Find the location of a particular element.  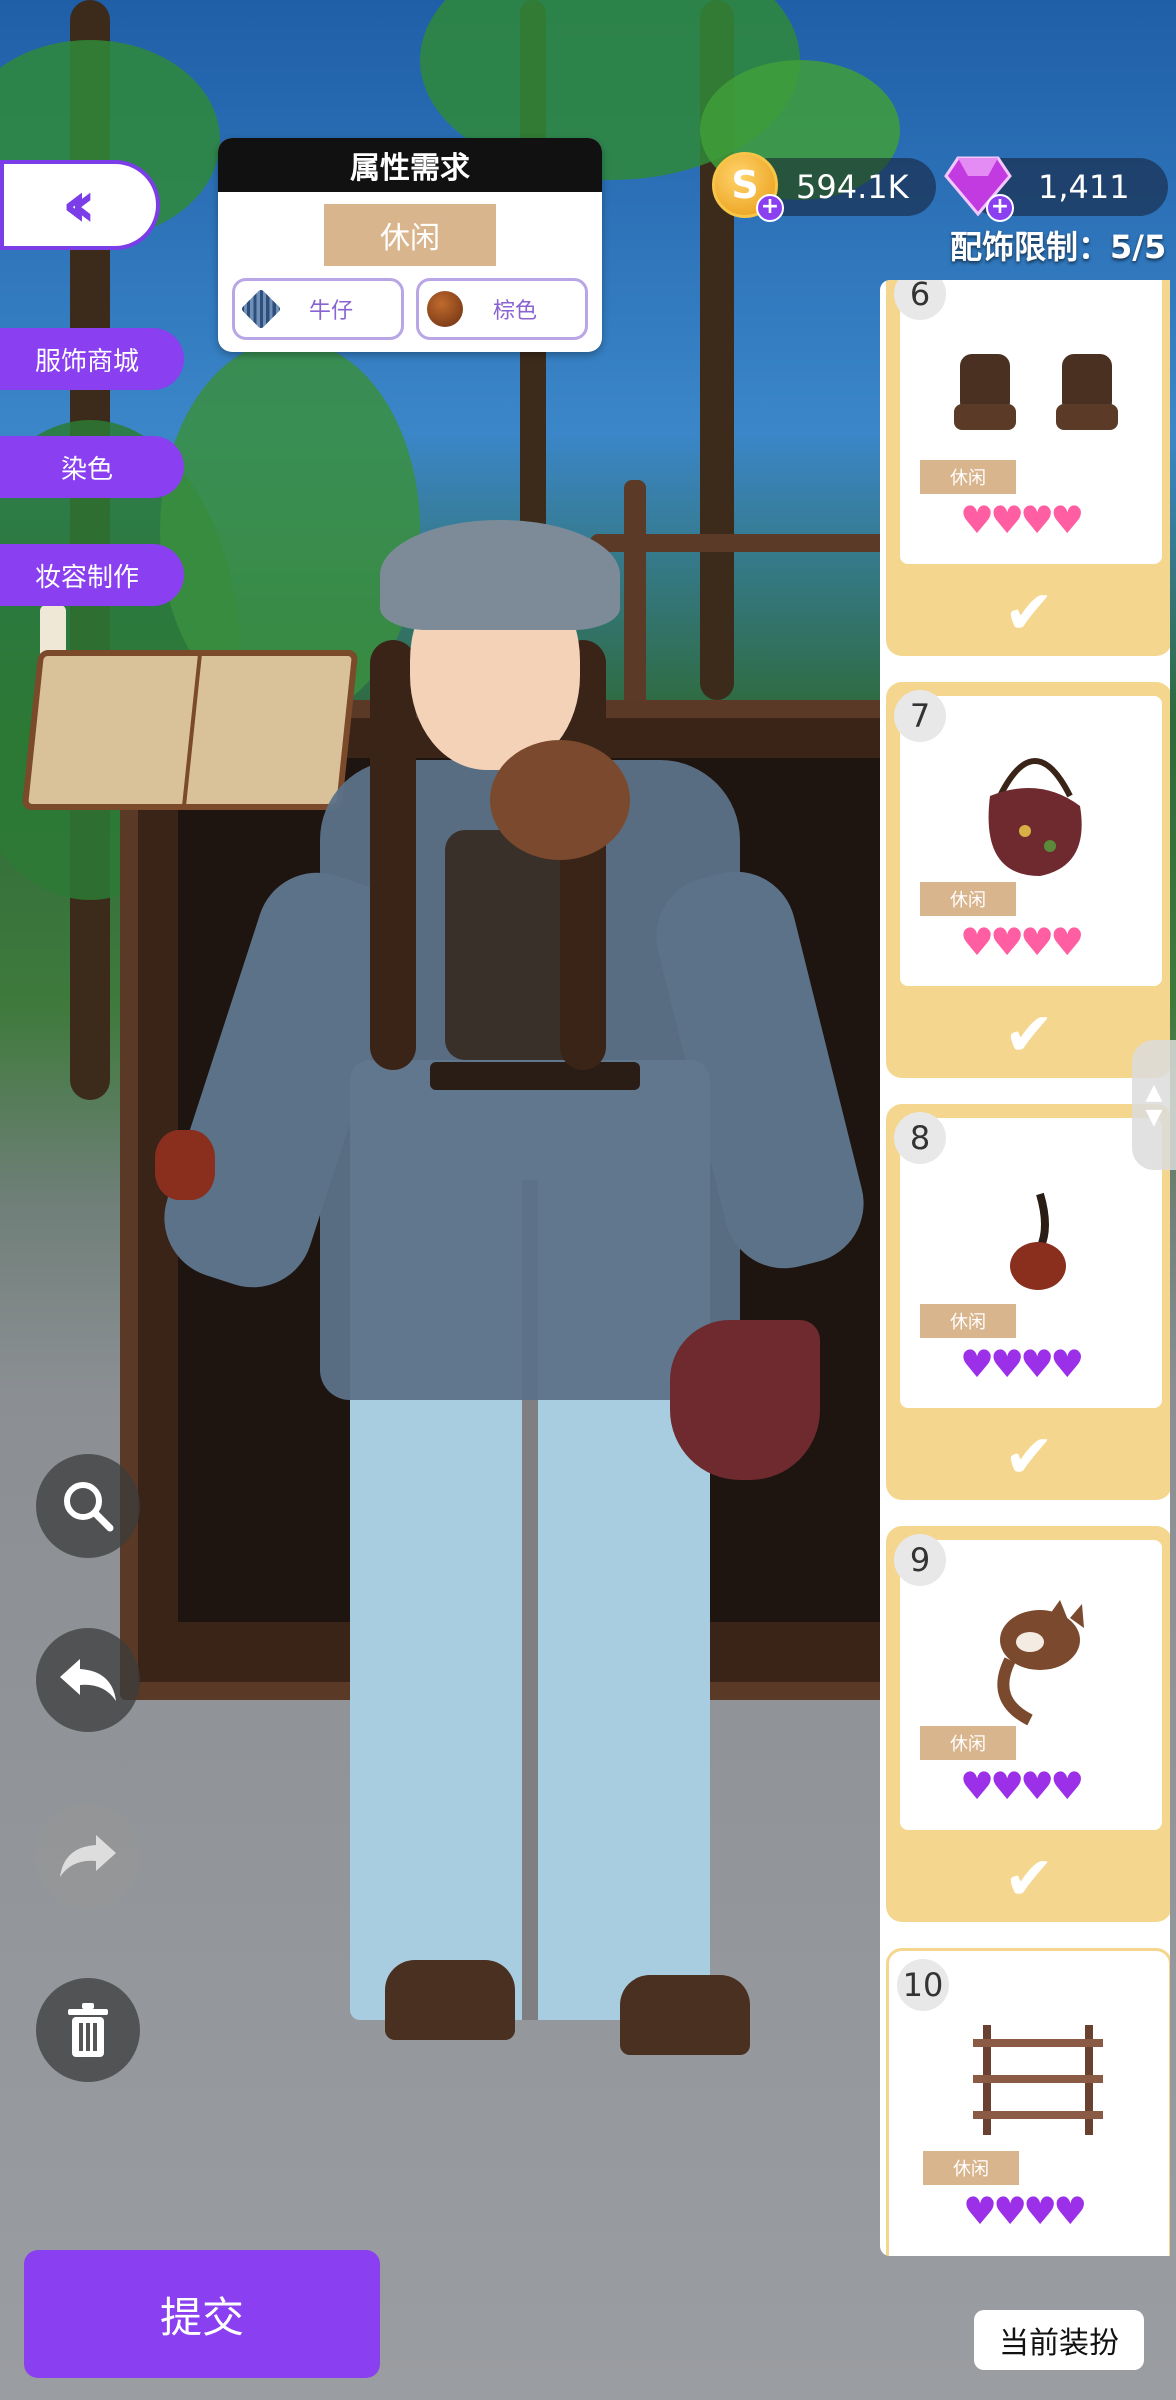

redo-button is located at coordinates (88, 1856).